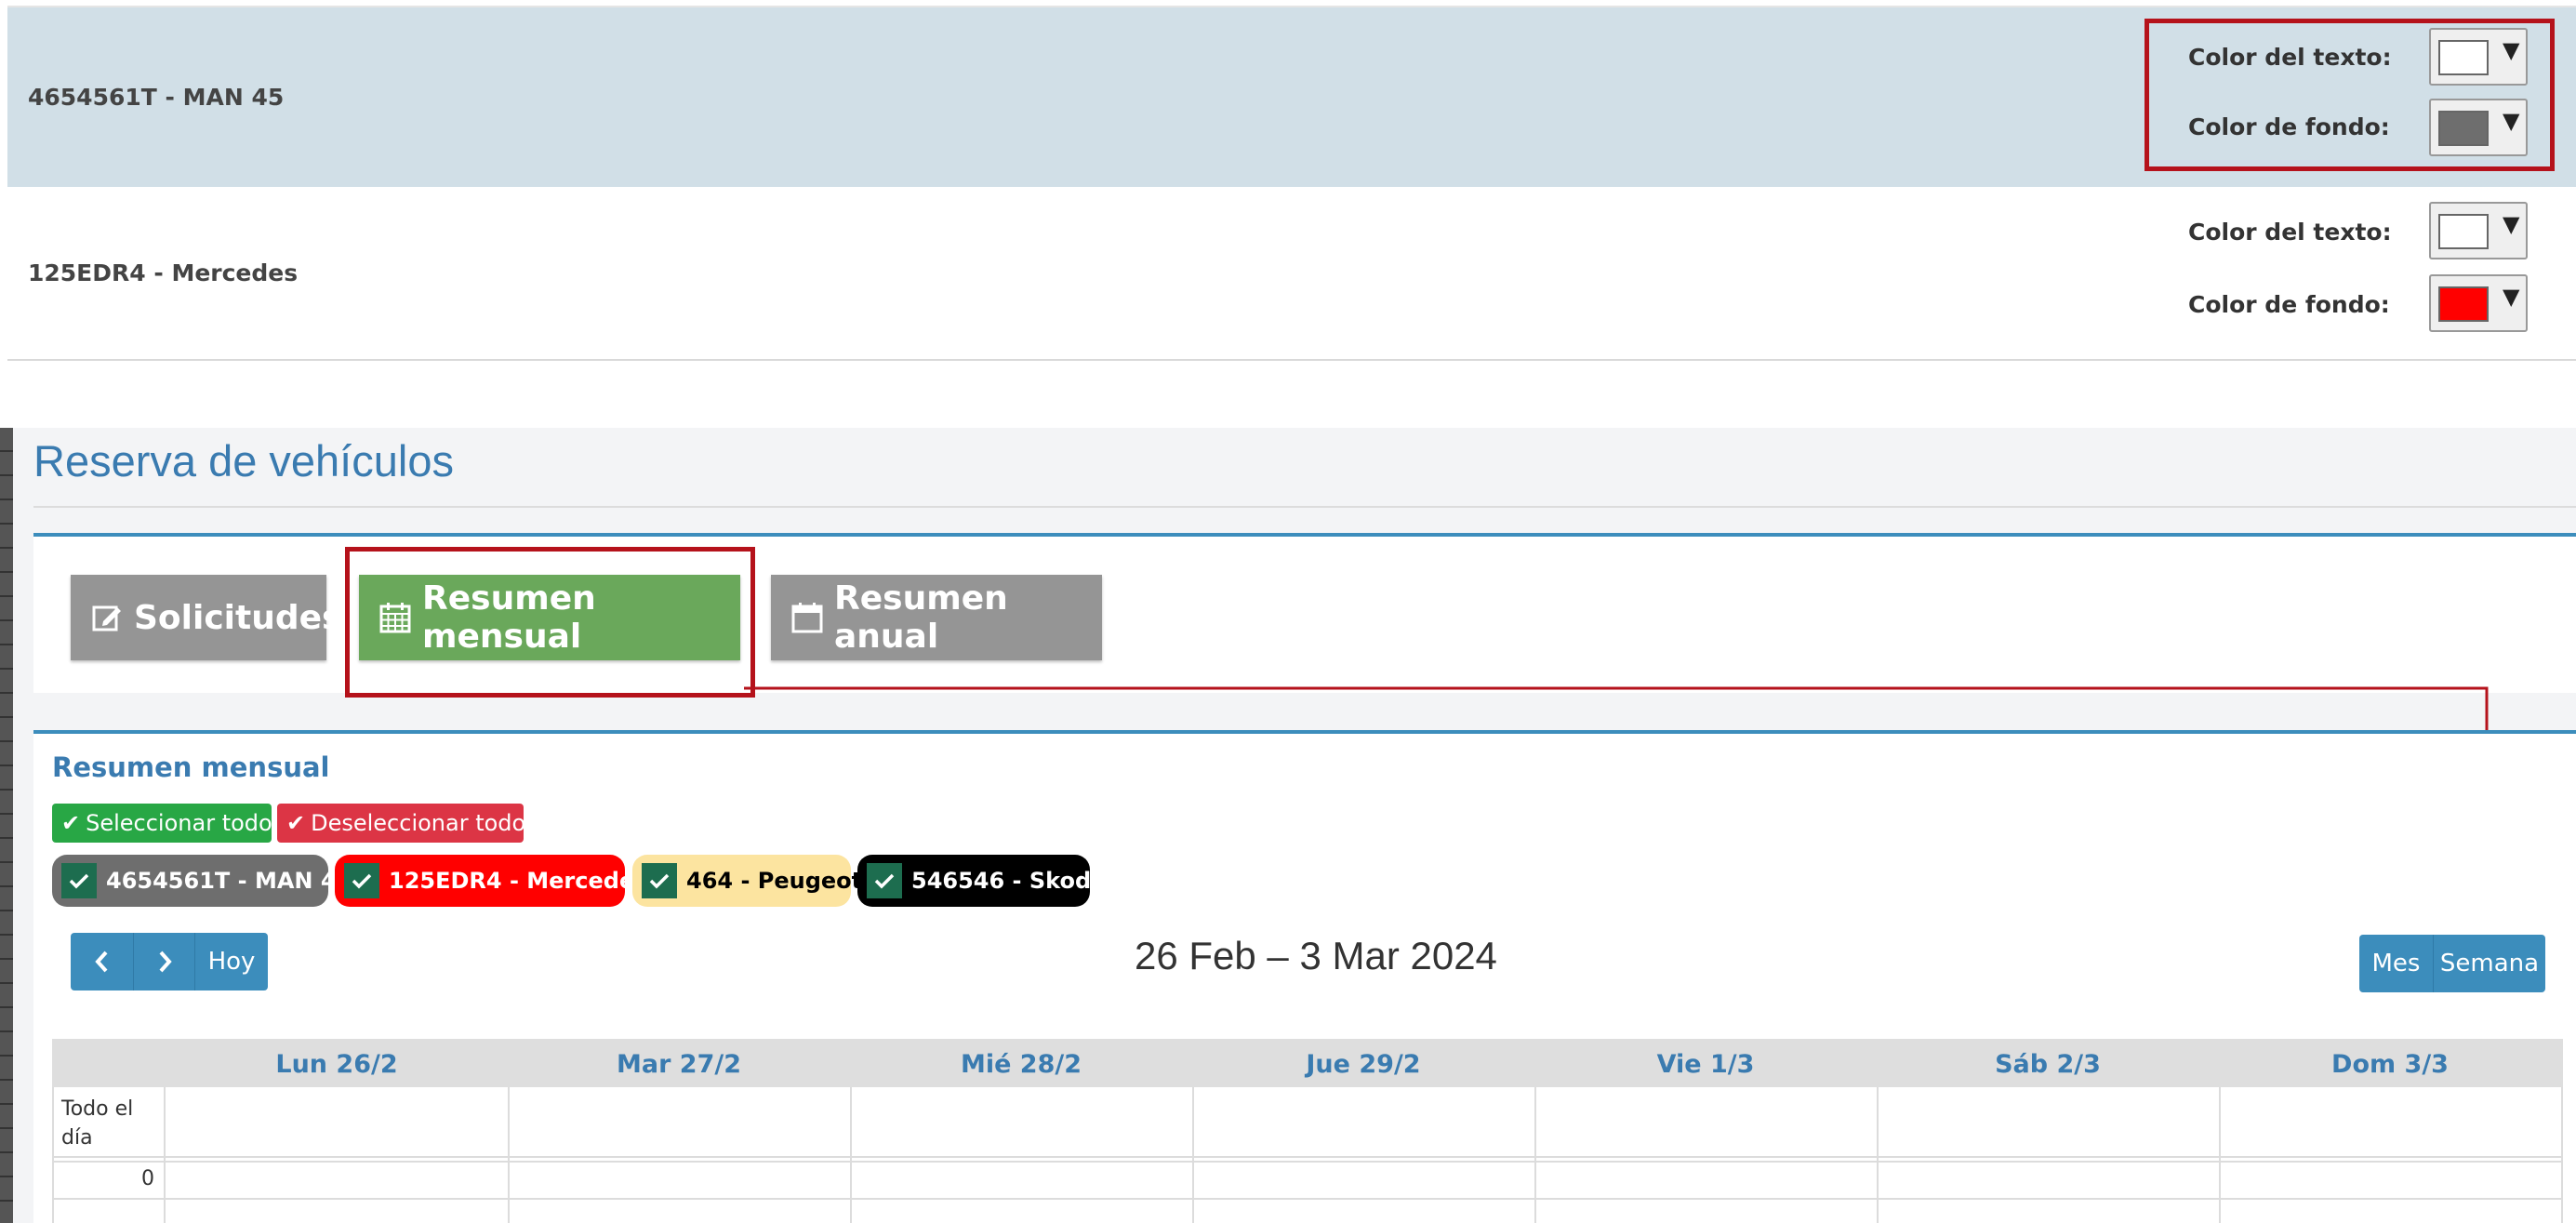 Image resolution: width=2576 pixels, height=1223 pixels. I want to click on select-all-button: ✔ Seleccionar todo, so click(162, 823).